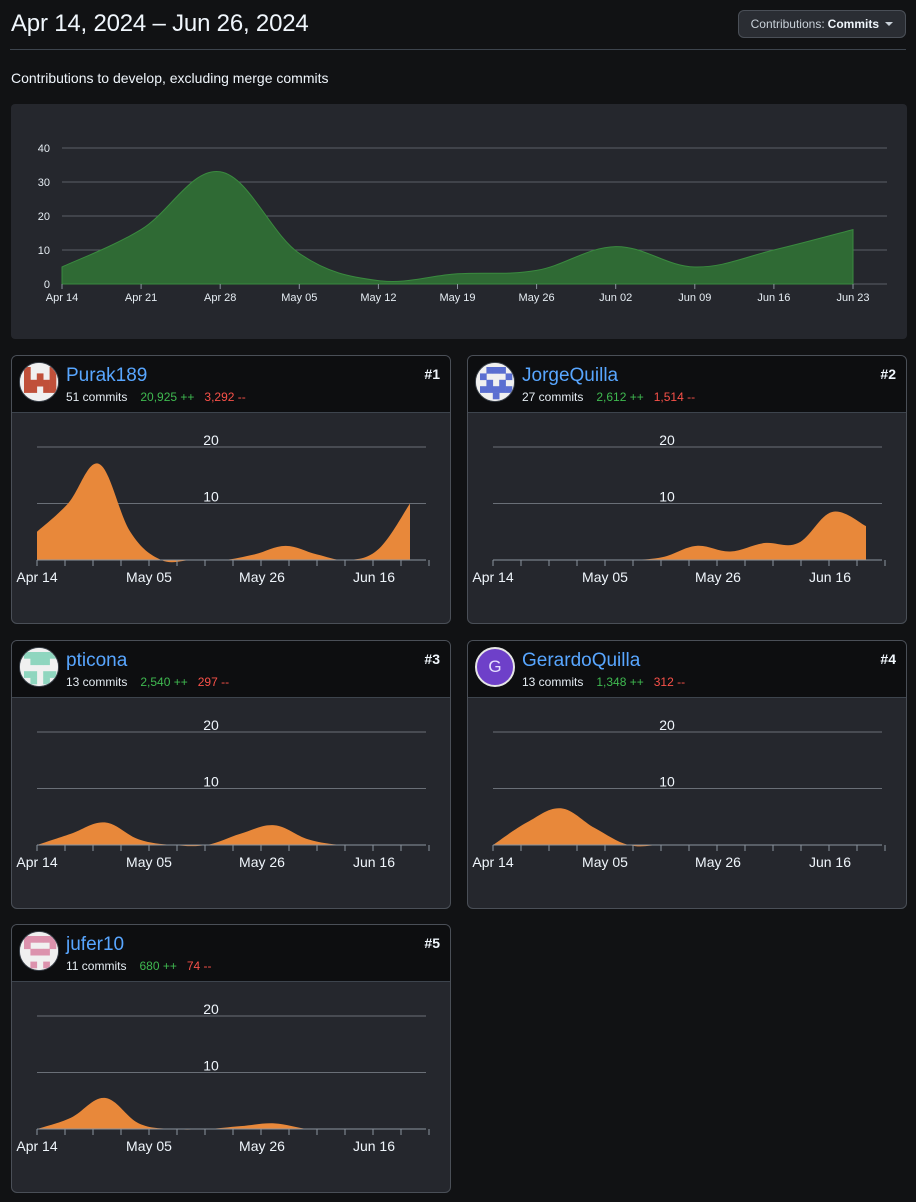 The height and width of the screenshot is (1202, 916). Describe the element at coordinates (62, 298) in the screenshot. I see `main-x-tick-label: Apr 14` at that location.